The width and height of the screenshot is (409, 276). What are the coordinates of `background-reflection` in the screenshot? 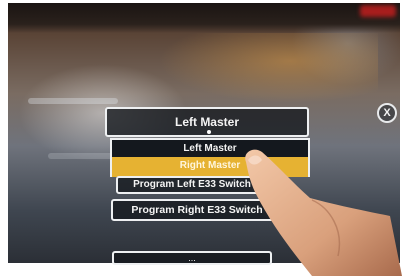 It's located at (268, 68).